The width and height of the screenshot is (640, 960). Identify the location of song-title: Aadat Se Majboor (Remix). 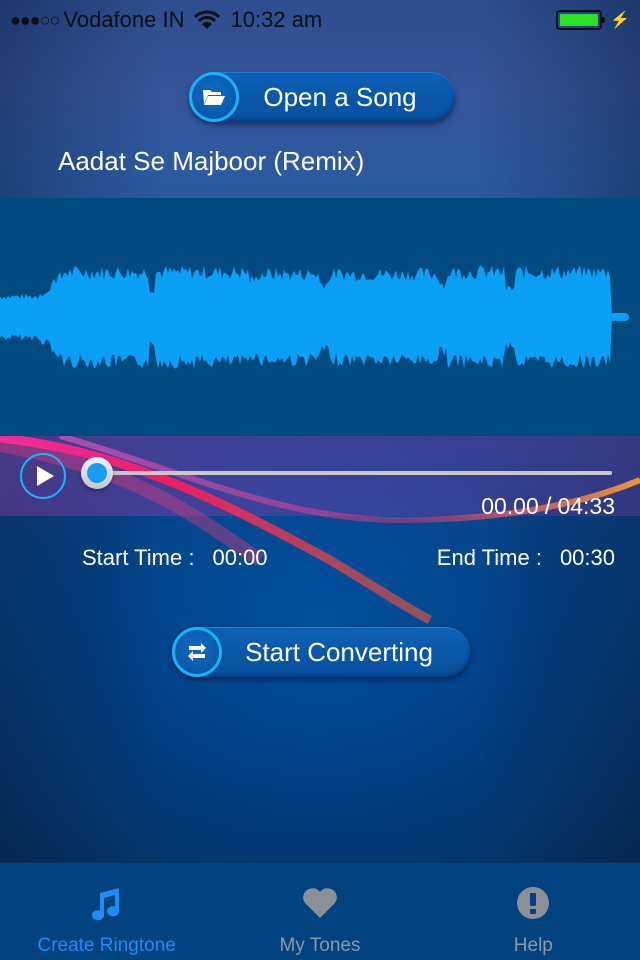
(211, 161).